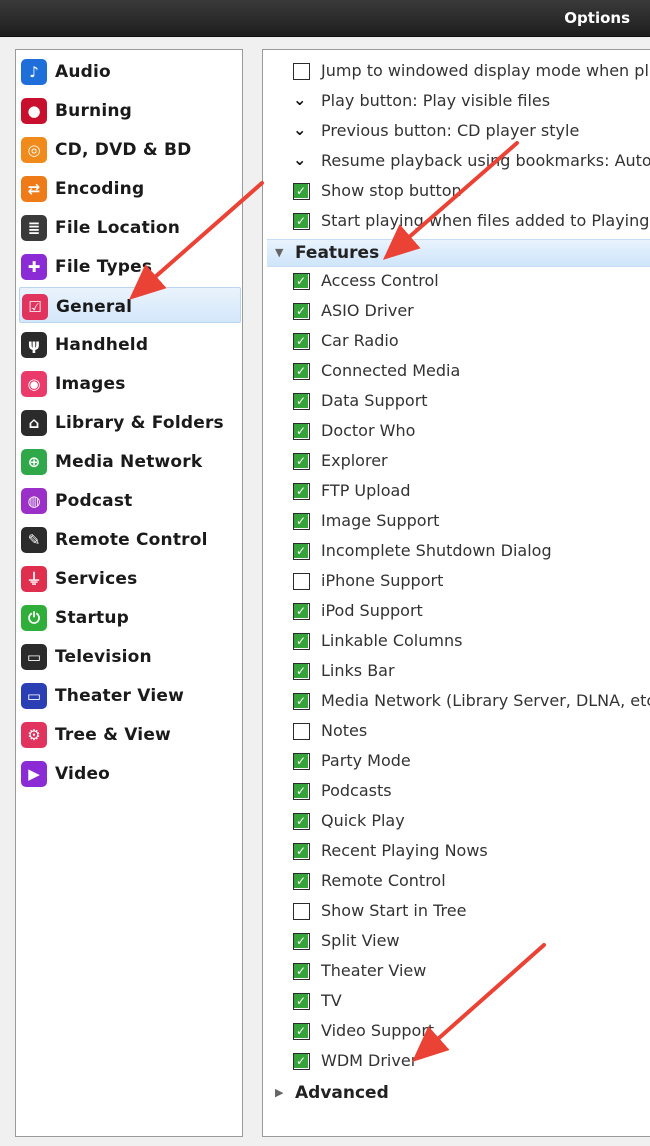  Describe the element at coordinates (470, 642) in the screenshot. I see `feature-linkable-columns: ✓ Linkable Columns` at that location.